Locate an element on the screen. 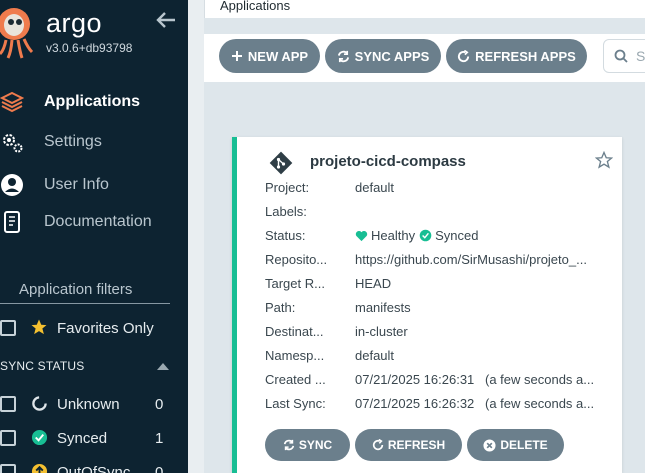 The width and height of the screenshot is (645, 473). sync-apps-button: SYNC APPS is located at coordinates (383, 56).